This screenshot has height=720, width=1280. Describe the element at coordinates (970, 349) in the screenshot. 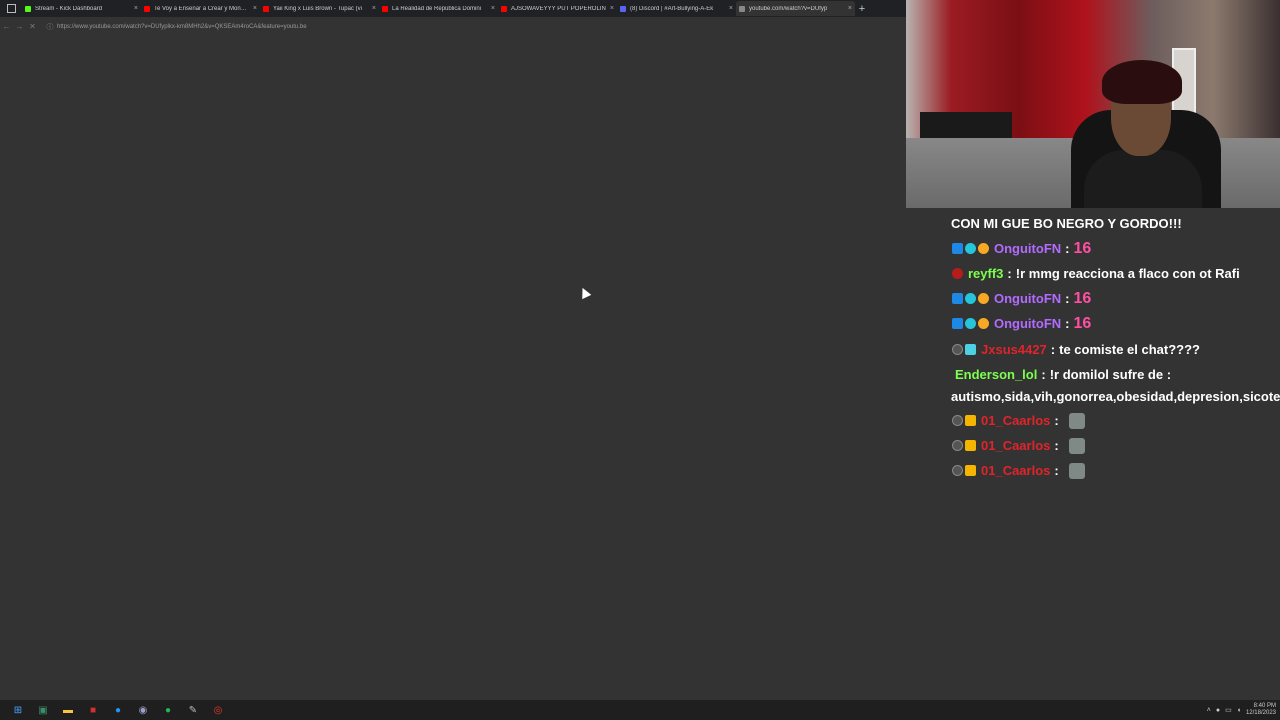

I see `chat-badge-grid-icon` at that location.